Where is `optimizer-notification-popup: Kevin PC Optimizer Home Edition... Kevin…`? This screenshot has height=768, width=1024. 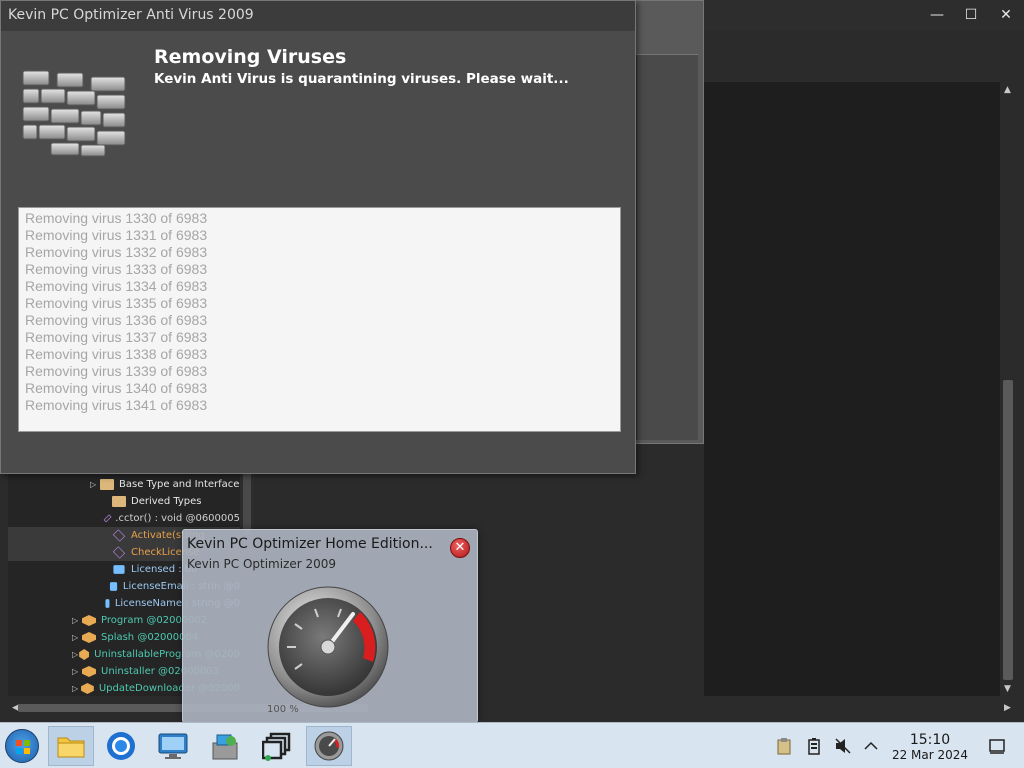 optimizer-notification-popup: Kevin PC Optimizer Home Edition... Kevin… is located at coordinates (330, 626).